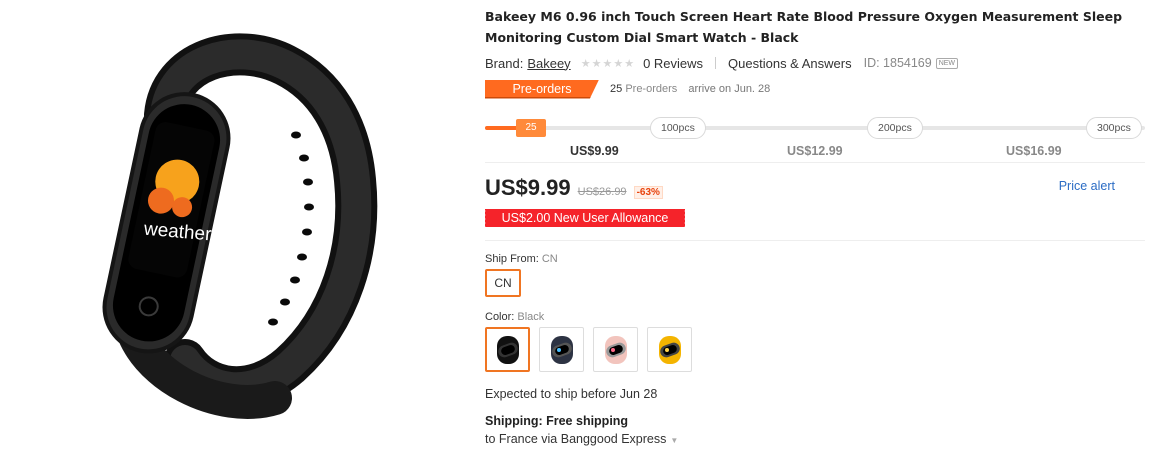  I want to click on color-swatch-black, so click(507, 349).